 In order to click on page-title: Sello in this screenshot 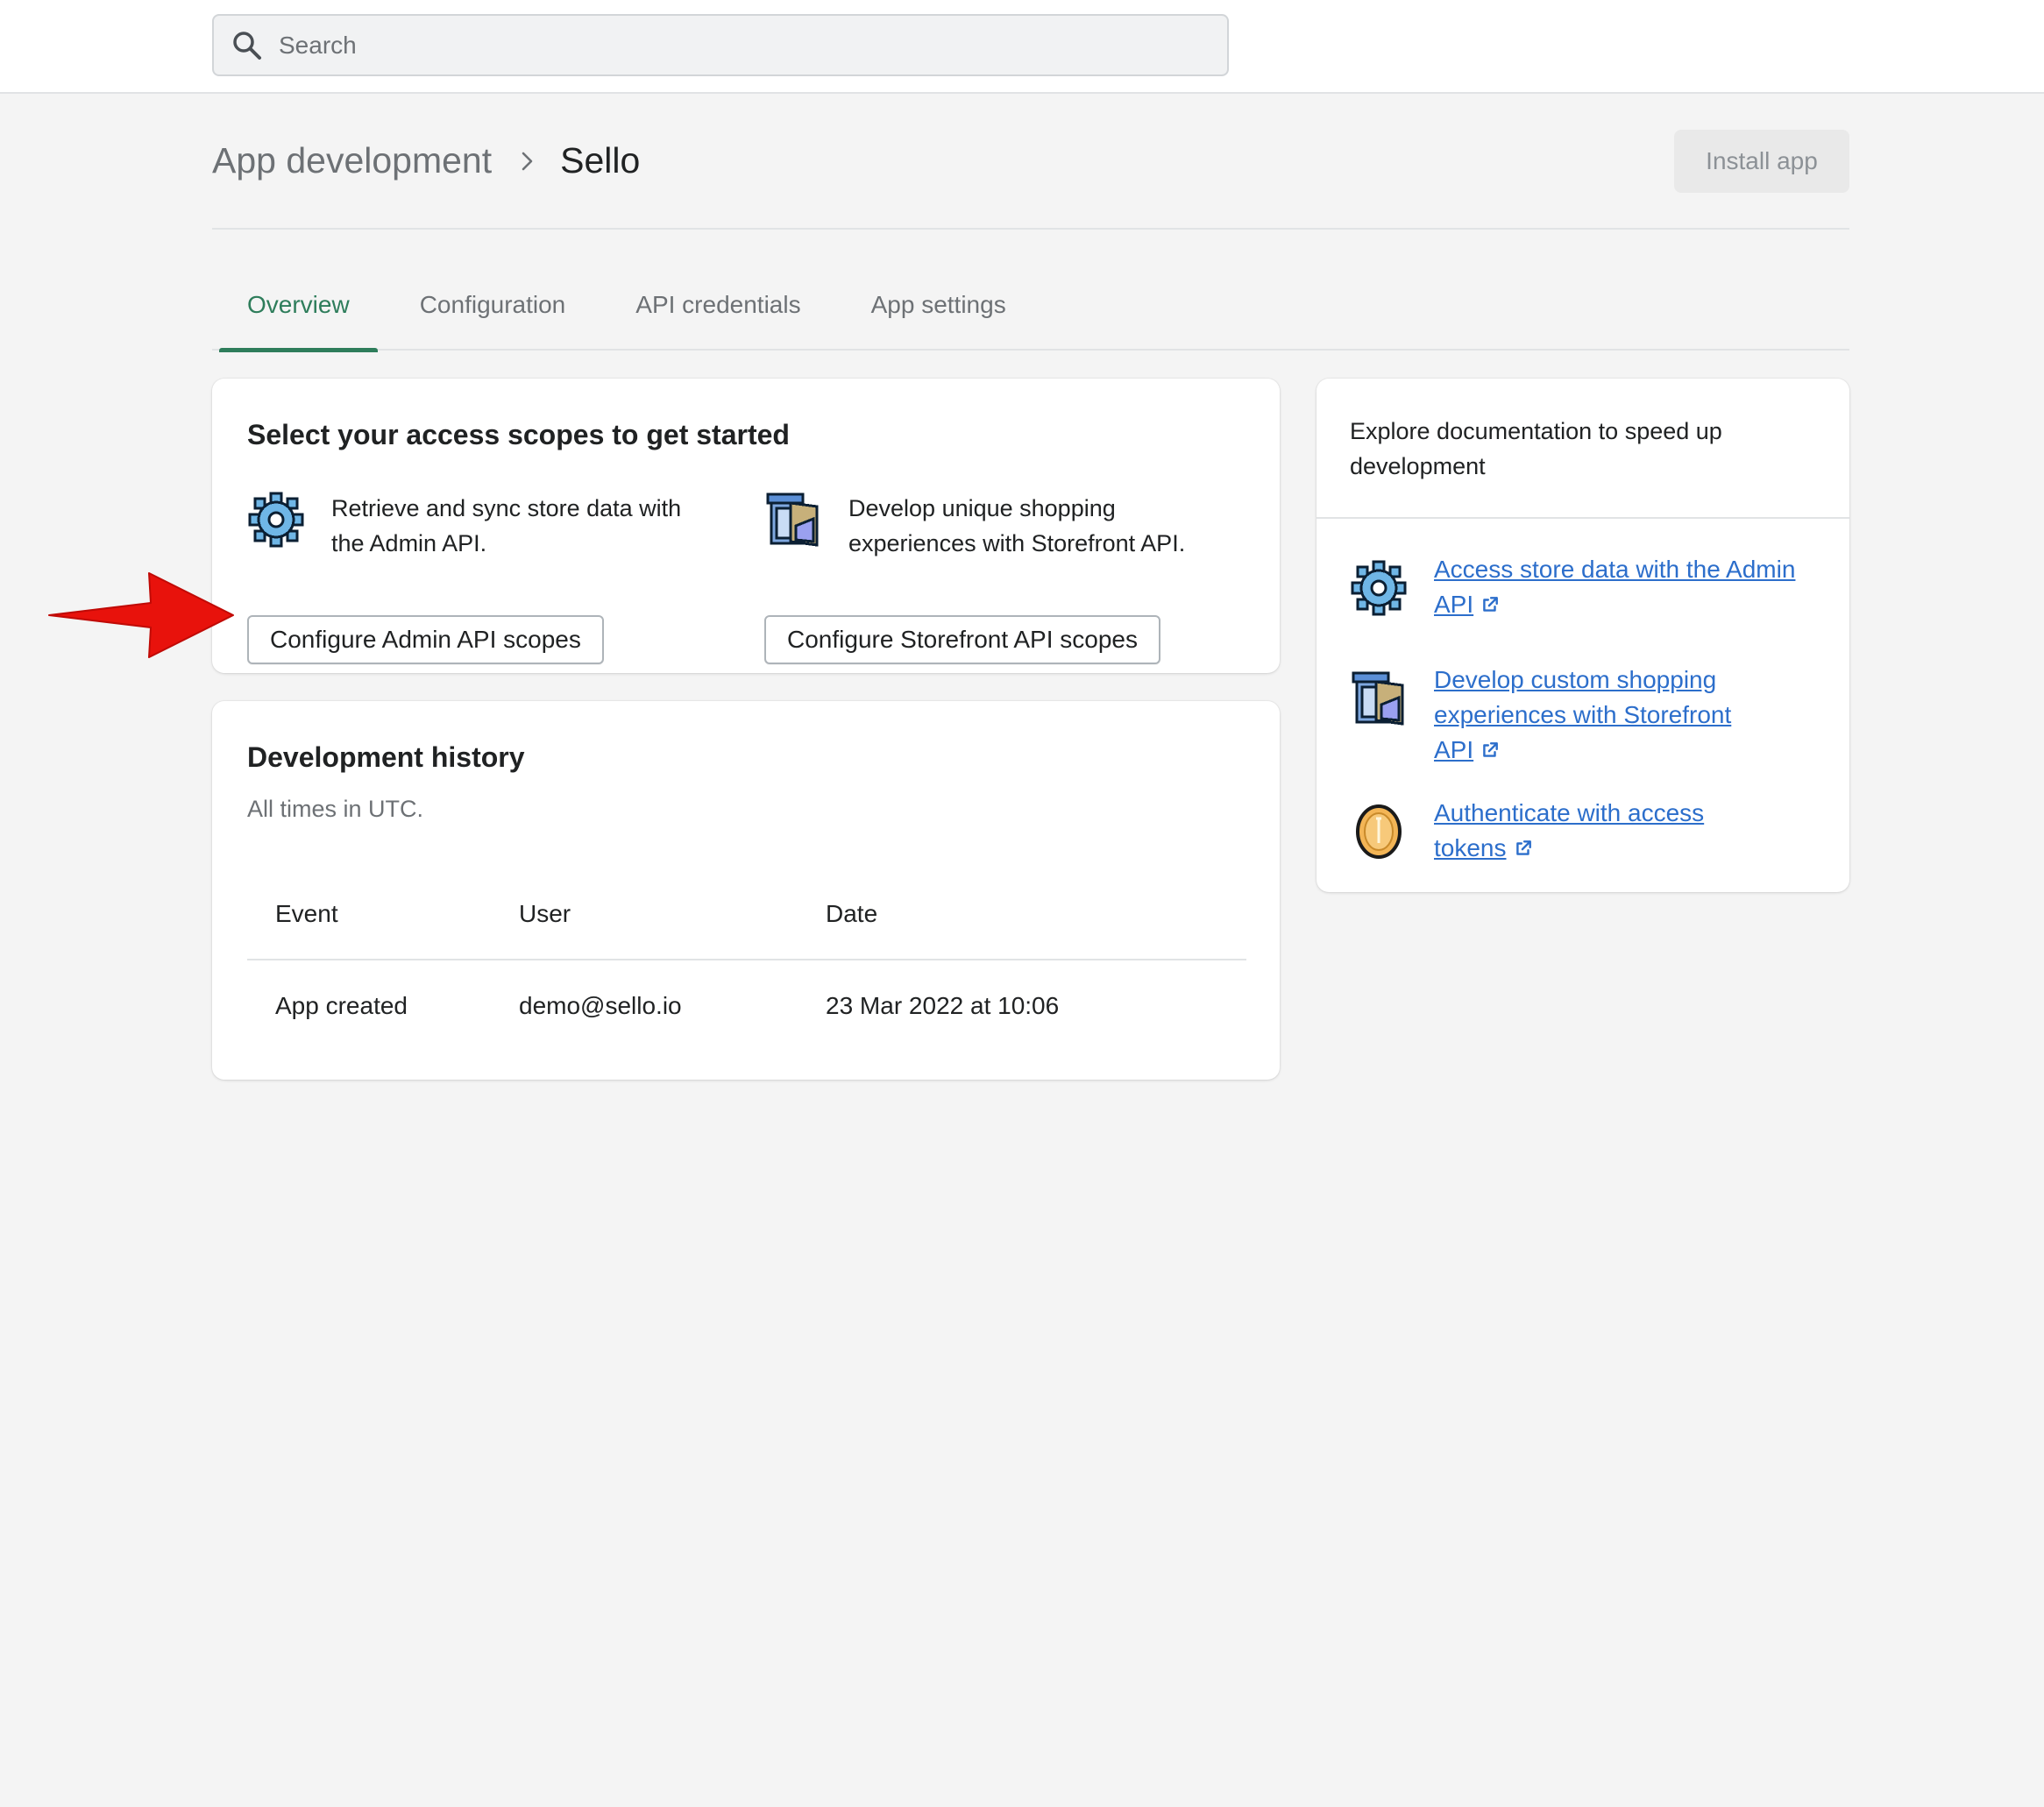, I will do `click(600, 160)`.